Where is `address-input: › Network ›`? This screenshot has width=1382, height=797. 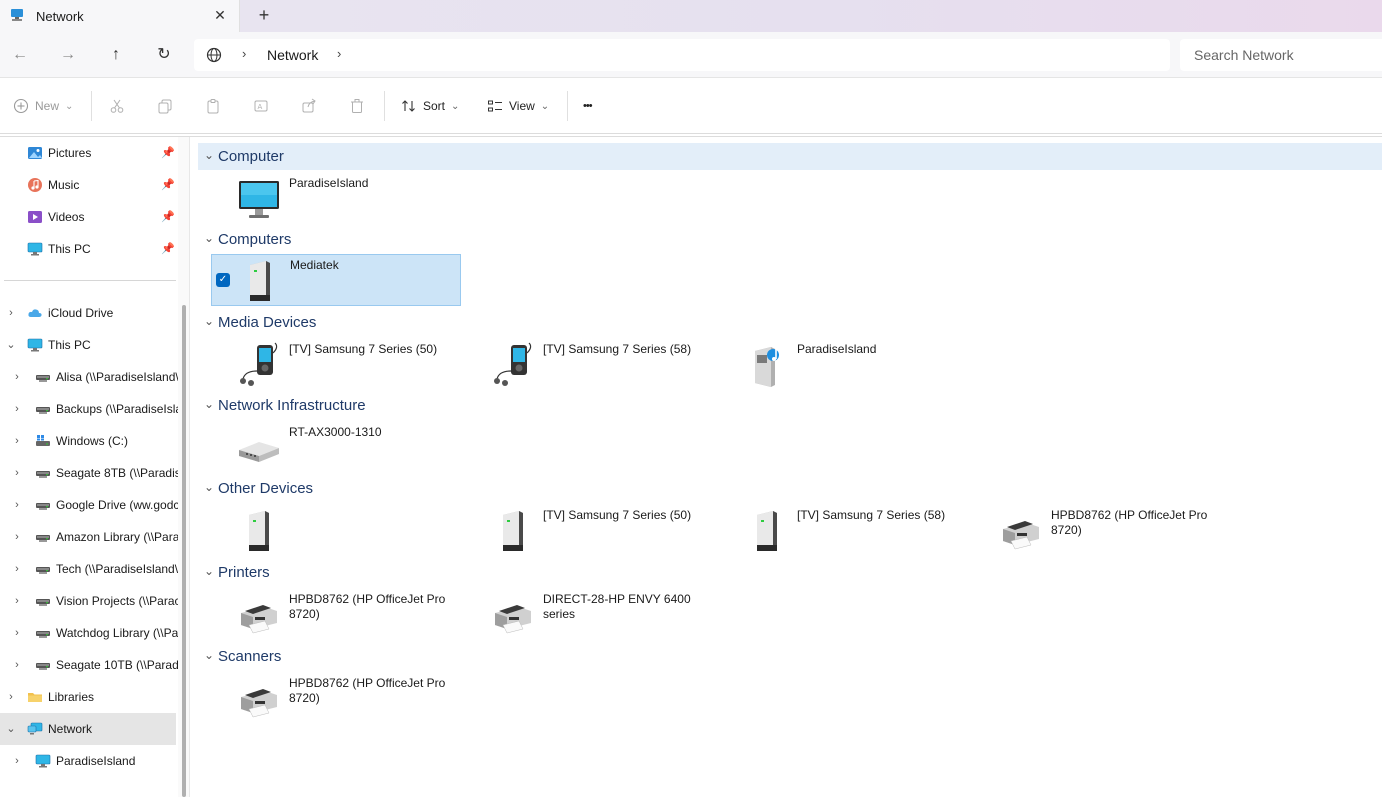 address-input: › Network › is located at coordinates (682, 55).